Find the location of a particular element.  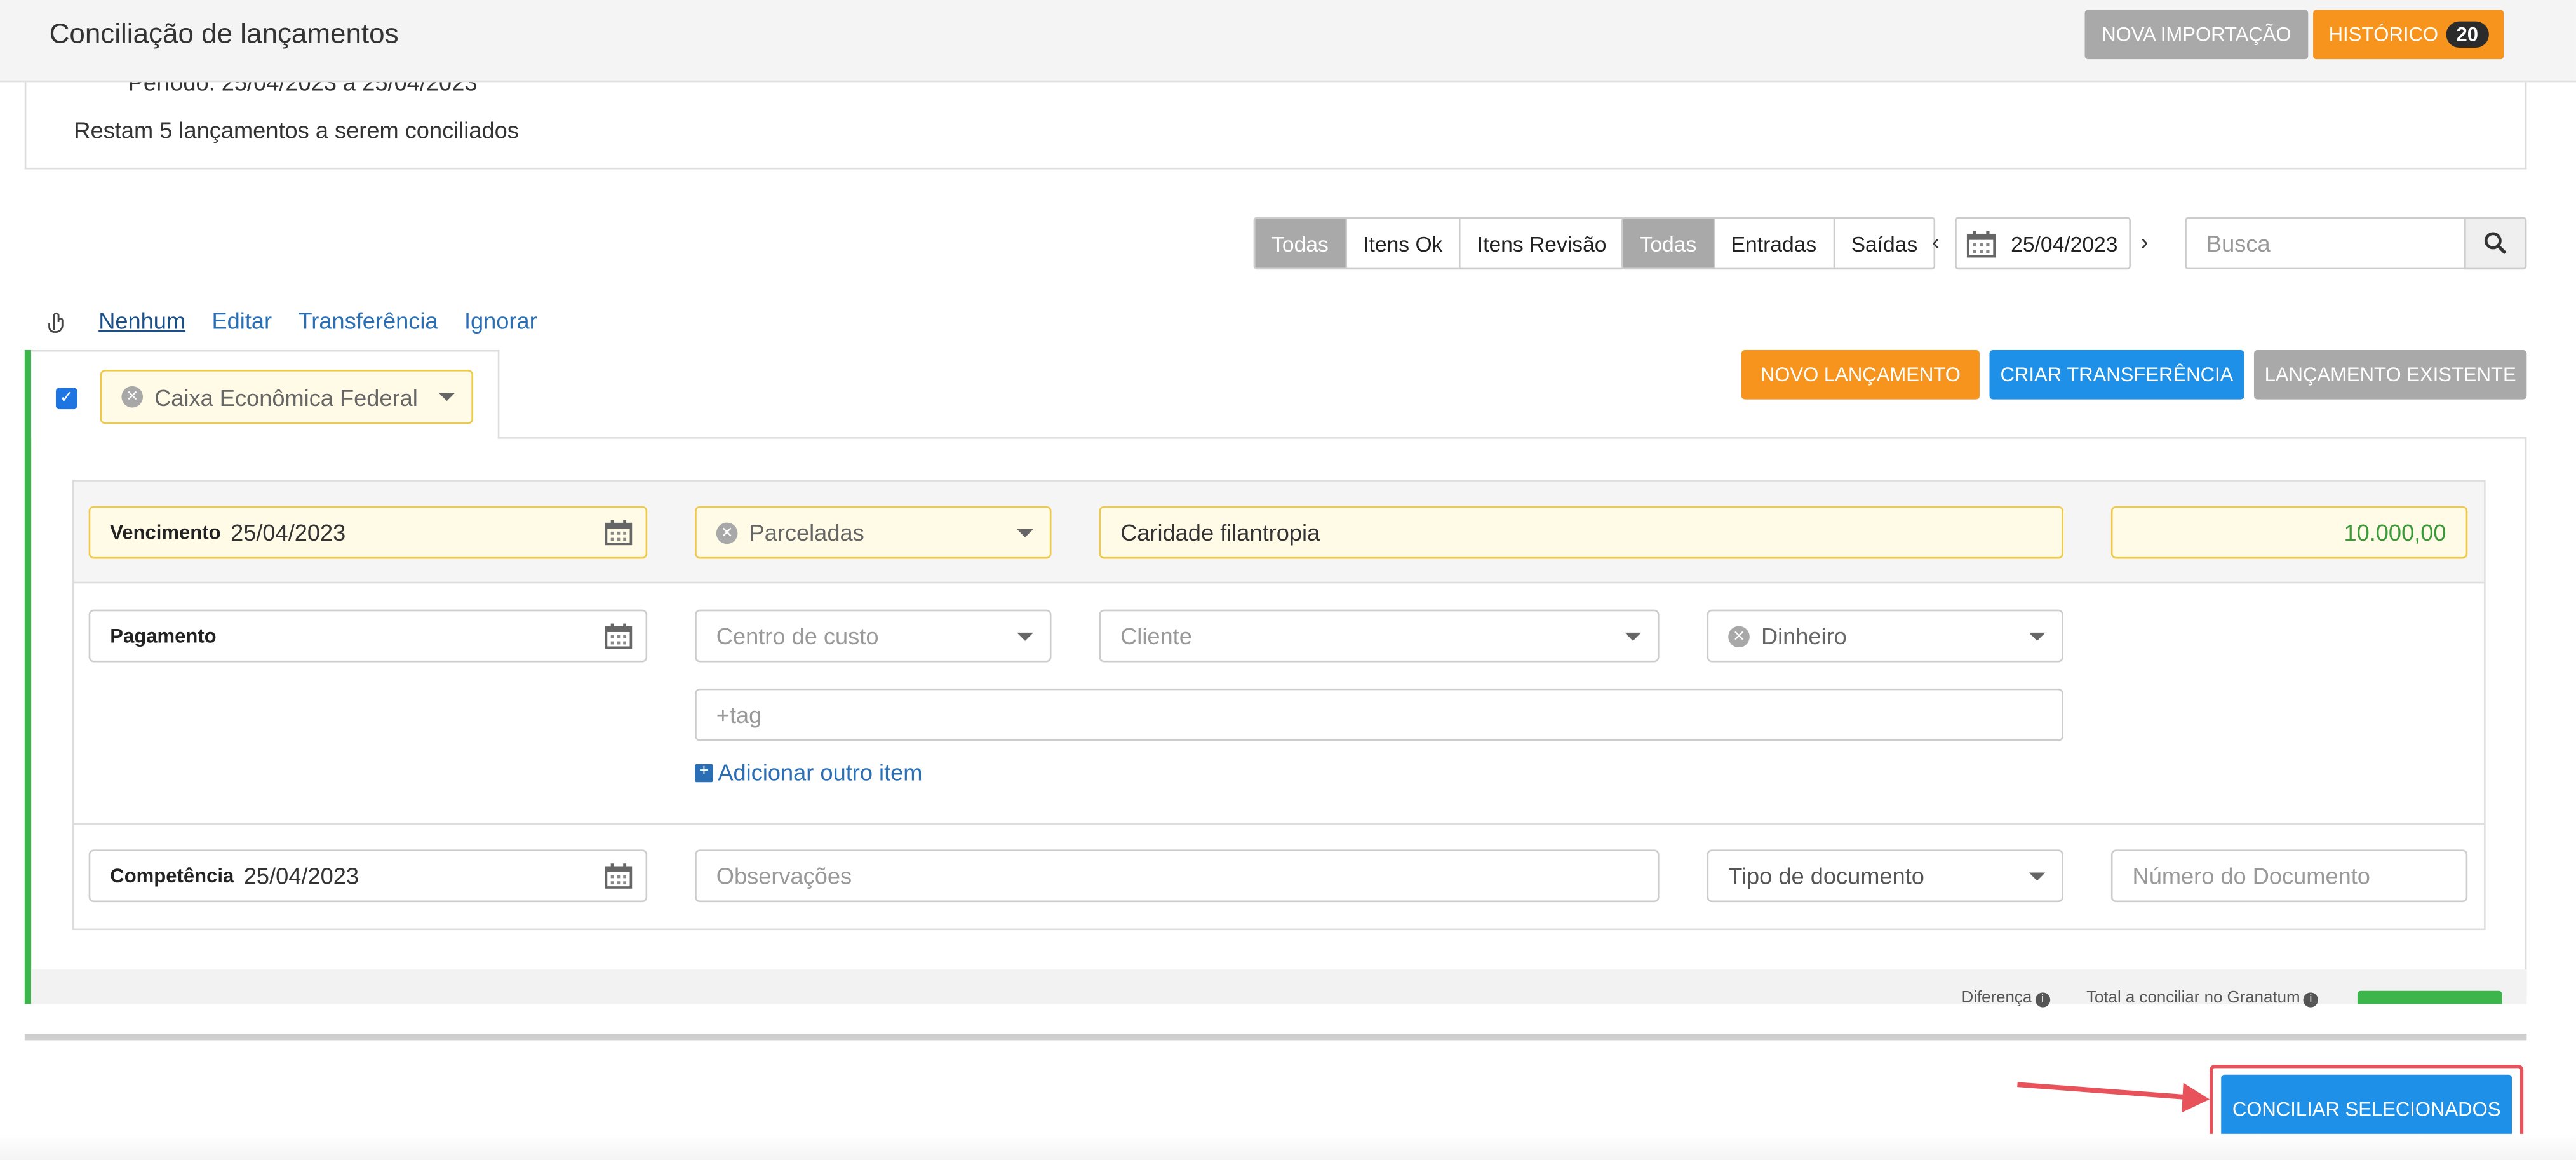

add-item-label: Adicionar outro item is located at coordinates (820, 772).